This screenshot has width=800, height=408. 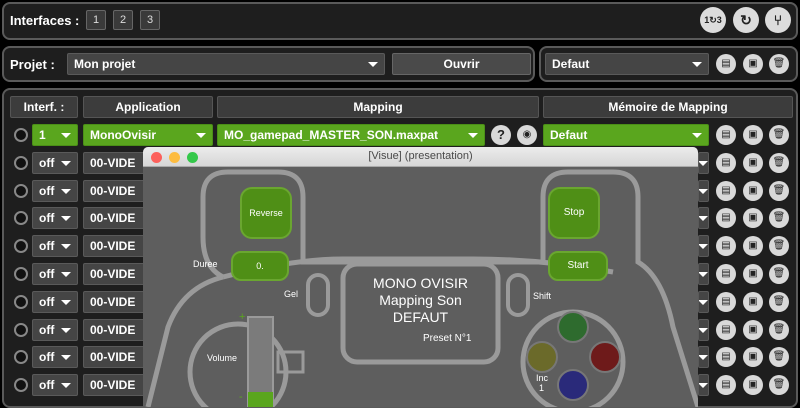 I want to click on start-button: Start, so click(x=578, y=266).